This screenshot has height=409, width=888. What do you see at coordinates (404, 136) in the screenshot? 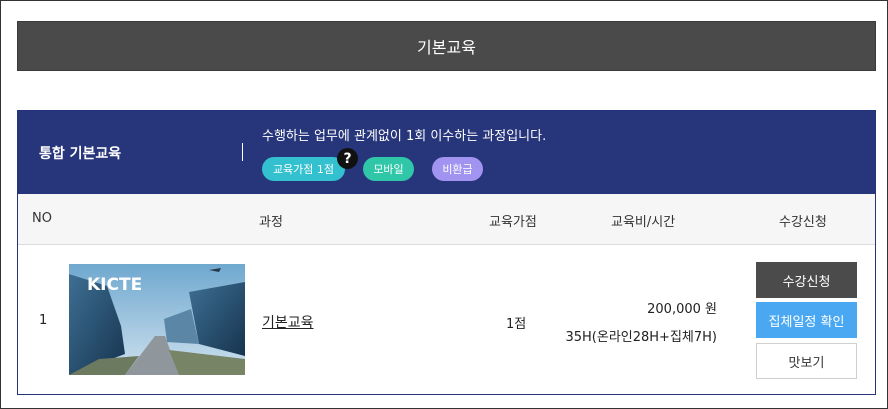
I see `course-description: 수행하는 업무에 관계없이 1회 이수하는 과정입니다.` at bounding box center [404, 136].